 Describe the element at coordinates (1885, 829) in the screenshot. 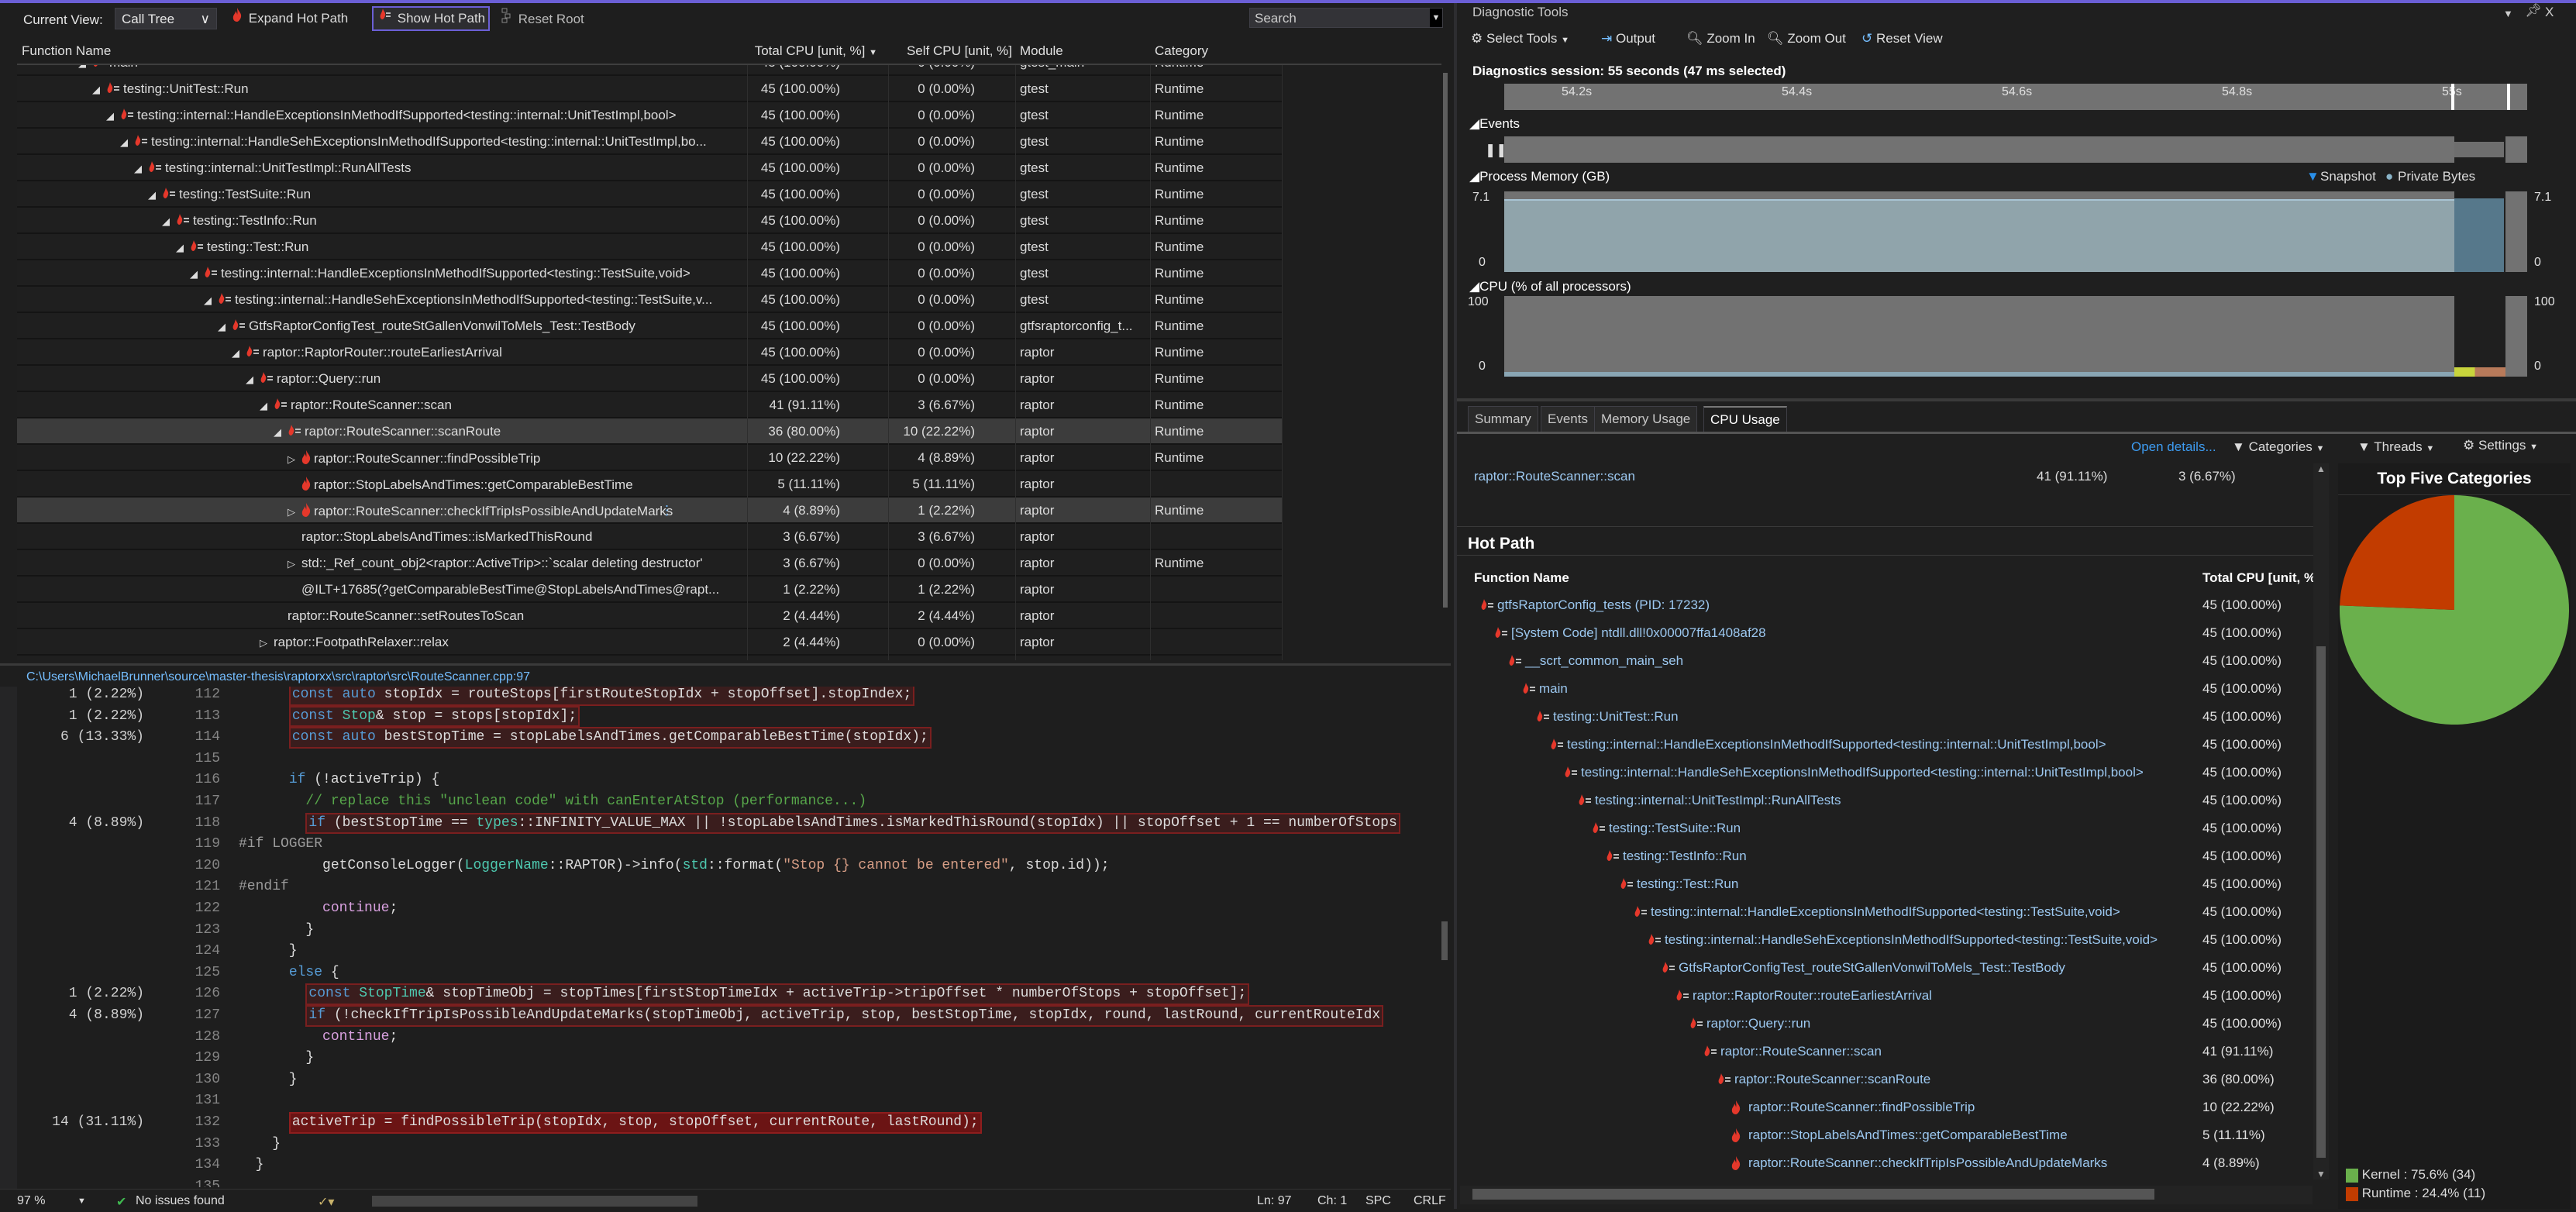

I see `hot-path-row: testing::TestSuite::Run 45 (100.00%)` at that location.